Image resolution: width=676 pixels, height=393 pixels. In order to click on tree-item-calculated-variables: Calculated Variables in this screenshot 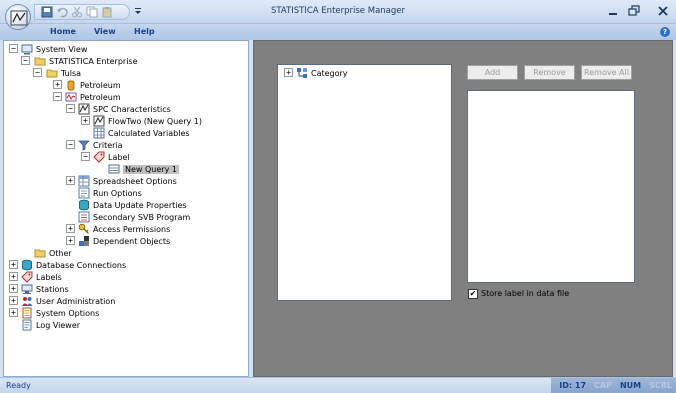, I will do `click(141, 133)`.